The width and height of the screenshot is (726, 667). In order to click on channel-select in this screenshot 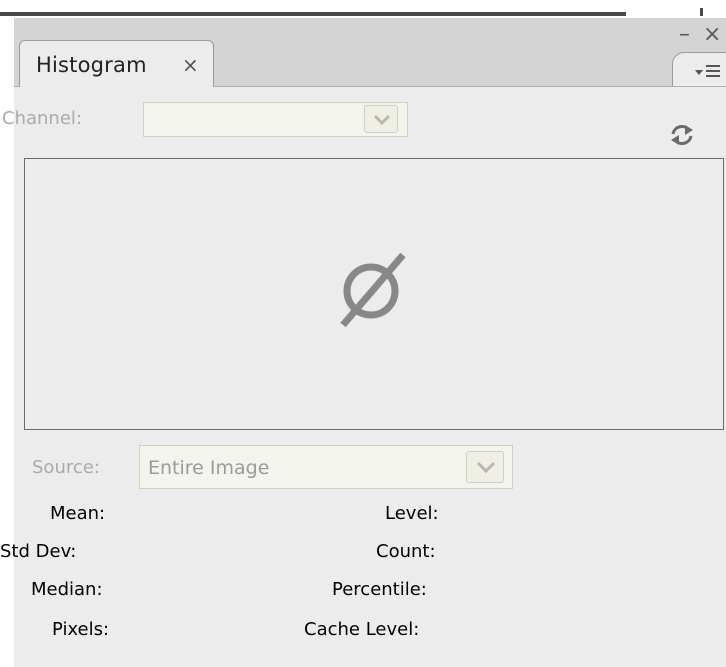, I will do `click(275, 119)`.